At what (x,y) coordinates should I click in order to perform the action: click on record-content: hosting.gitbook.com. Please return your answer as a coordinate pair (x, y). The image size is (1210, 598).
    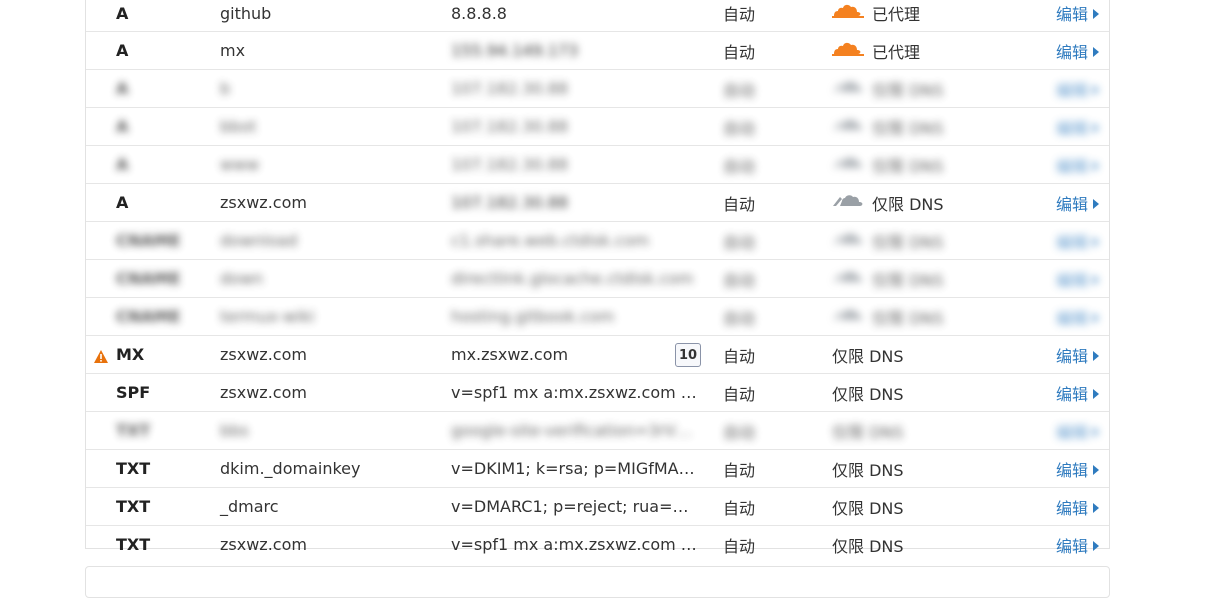
    Looking at the image, I should click on (576, 316).